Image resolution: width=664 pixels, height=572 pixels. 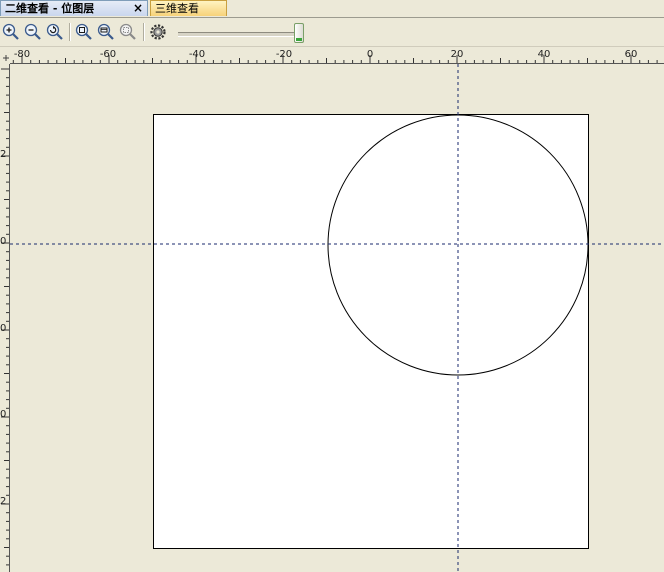 I want to click on close-icon: ×, so click(x=138, y=8).